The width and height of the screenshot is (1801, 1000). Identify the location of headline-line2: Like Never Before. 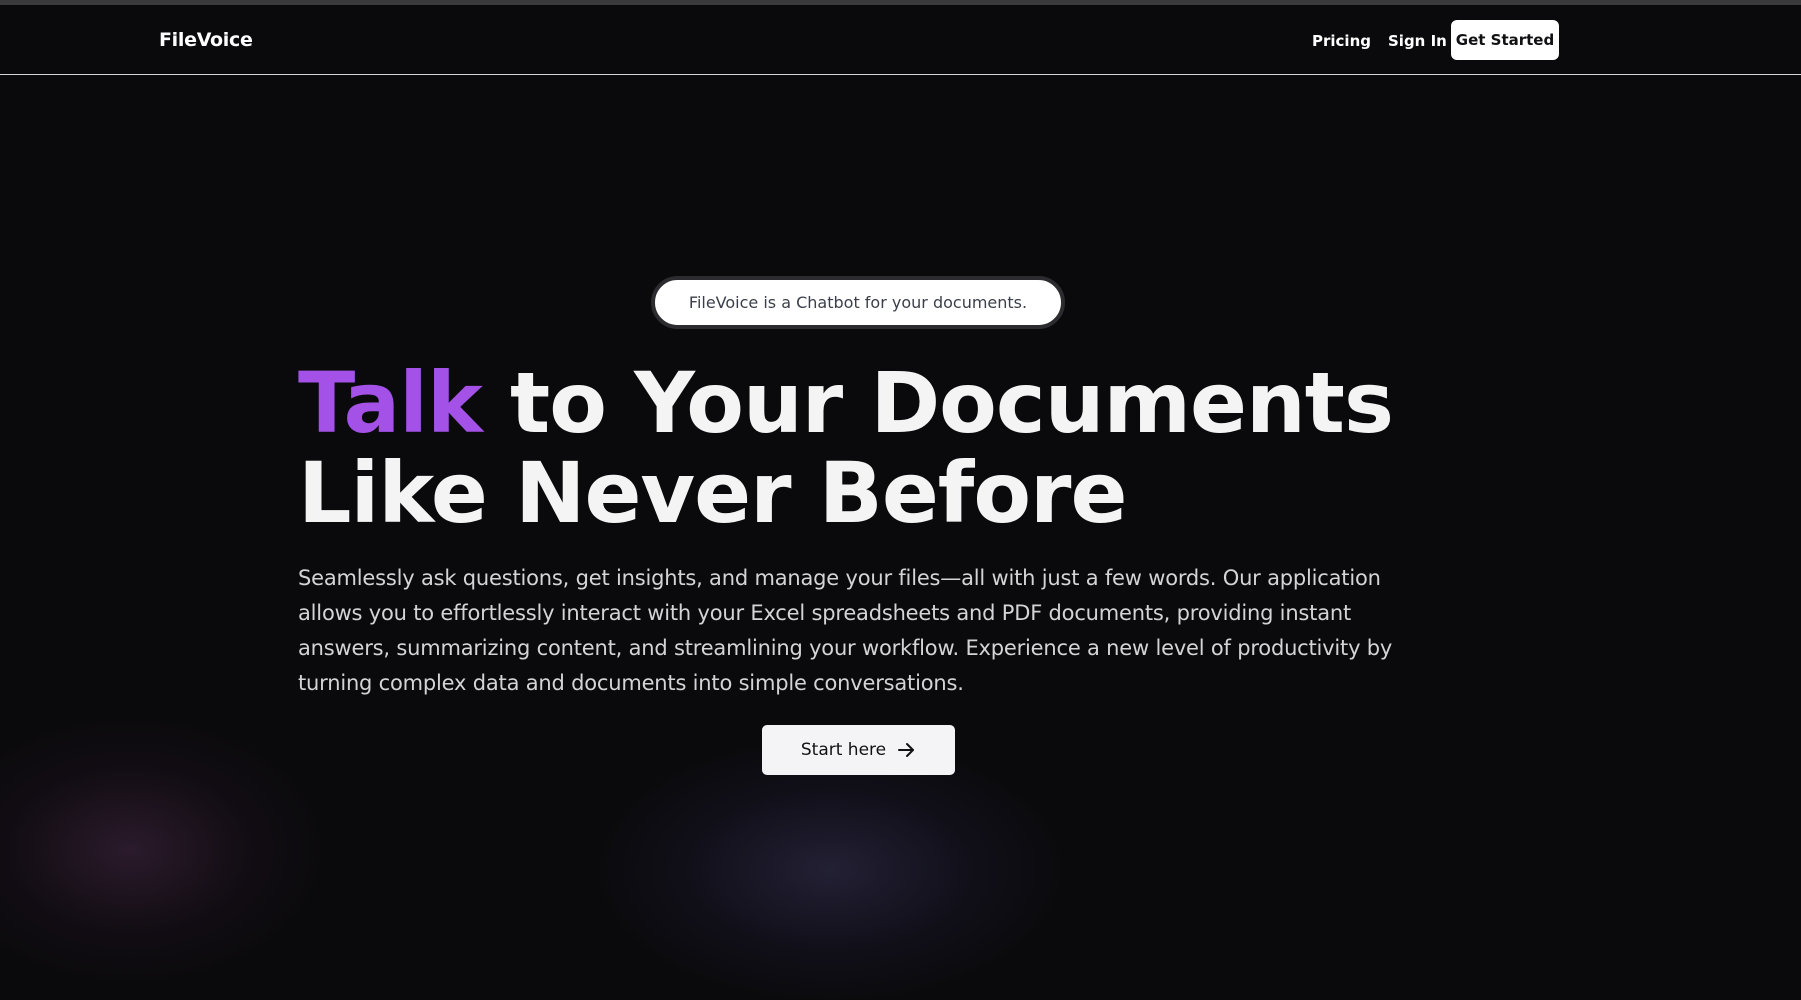
(712, 493).